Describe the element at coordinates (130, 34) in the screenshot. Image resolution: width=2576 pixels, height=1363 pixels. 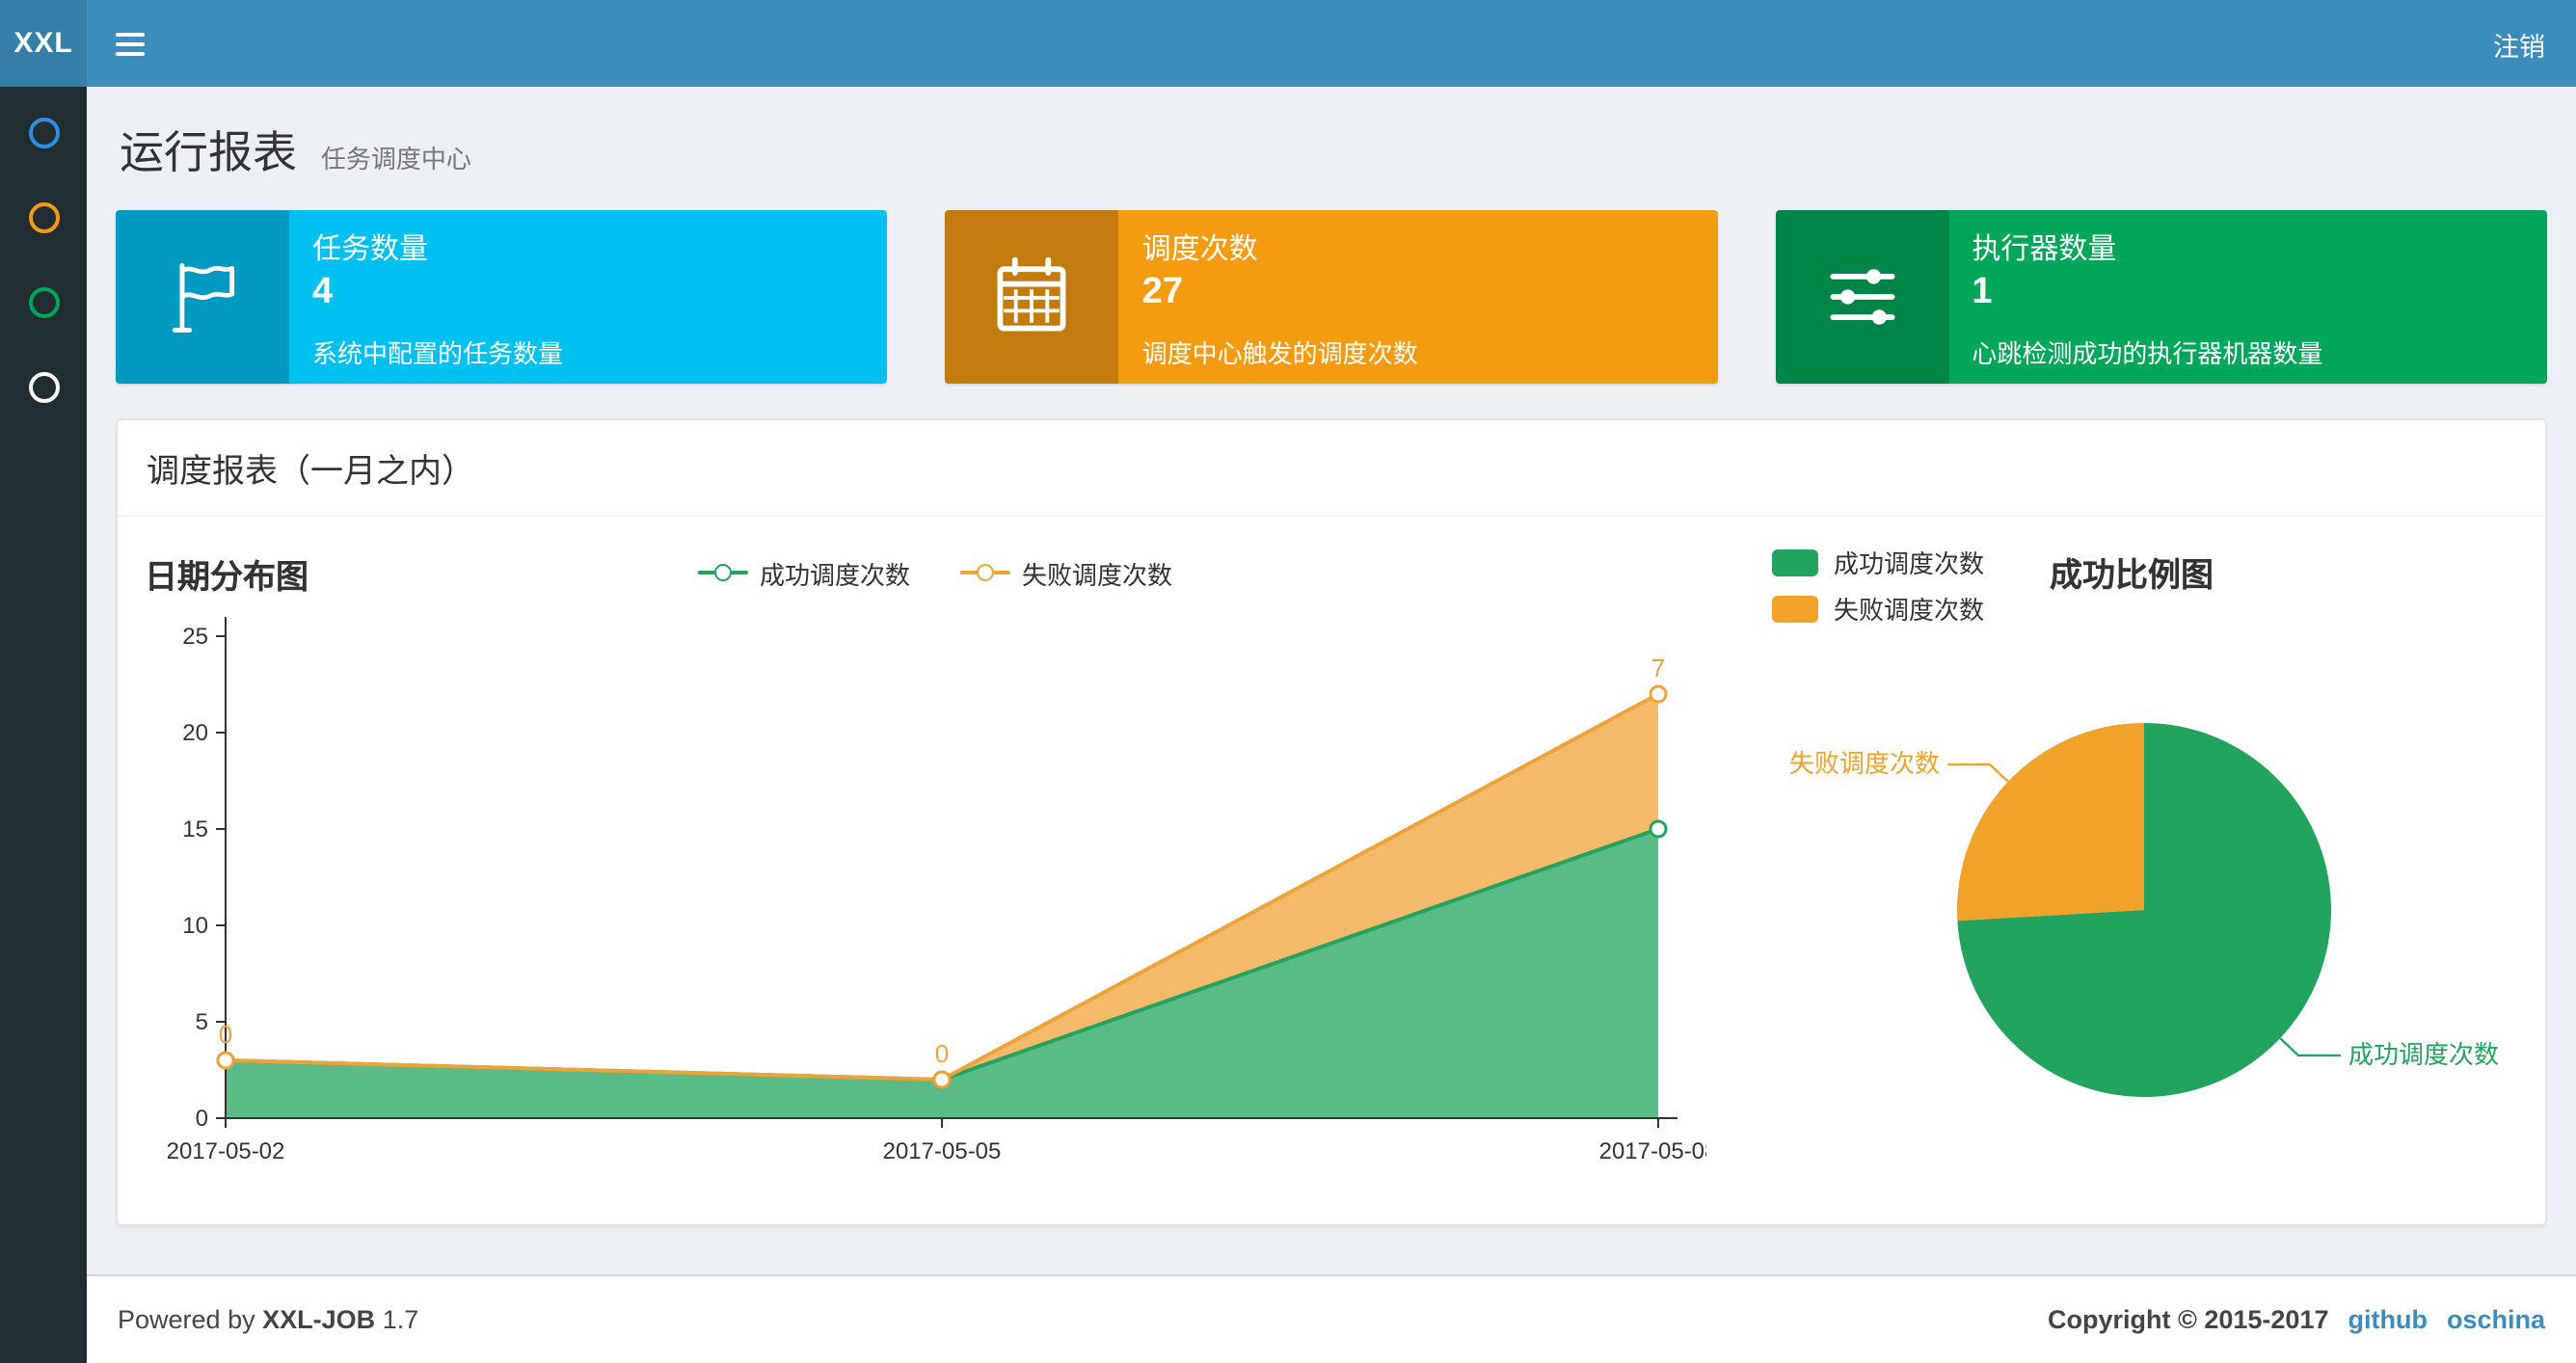
I see `hamburger-icon` at that location.